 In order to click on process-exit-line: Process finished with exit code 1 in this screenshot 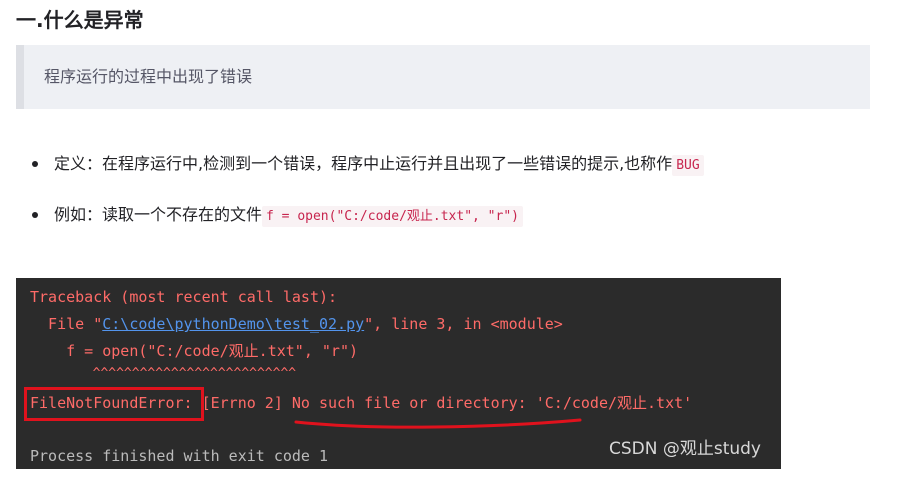, I will do `click(179, 456)`.